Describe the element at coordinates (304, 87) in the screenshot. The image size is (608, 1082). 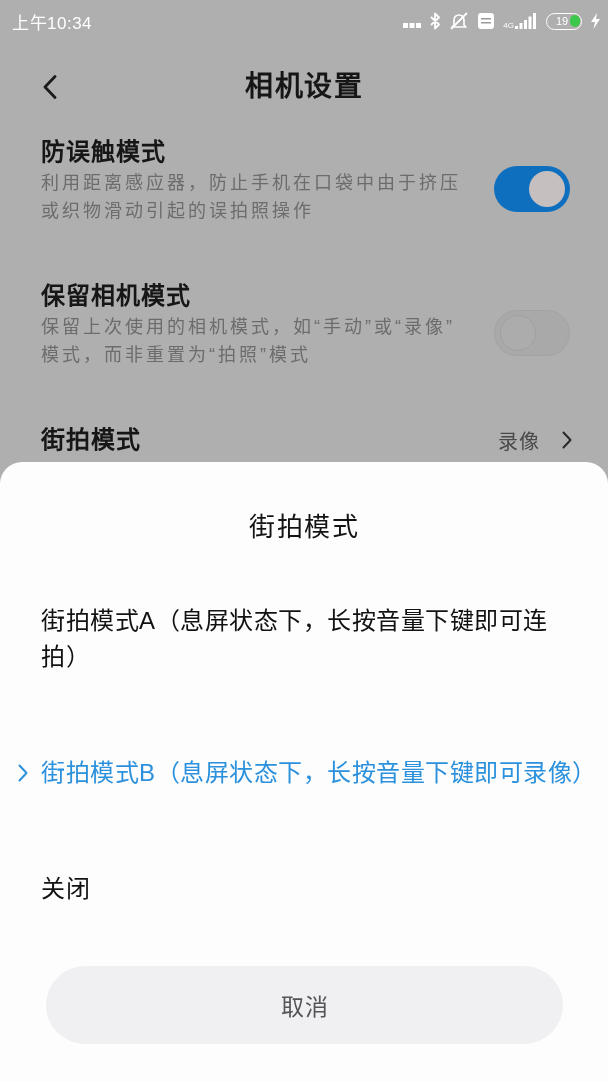
I see `screen-title: 相机设置` at that location.